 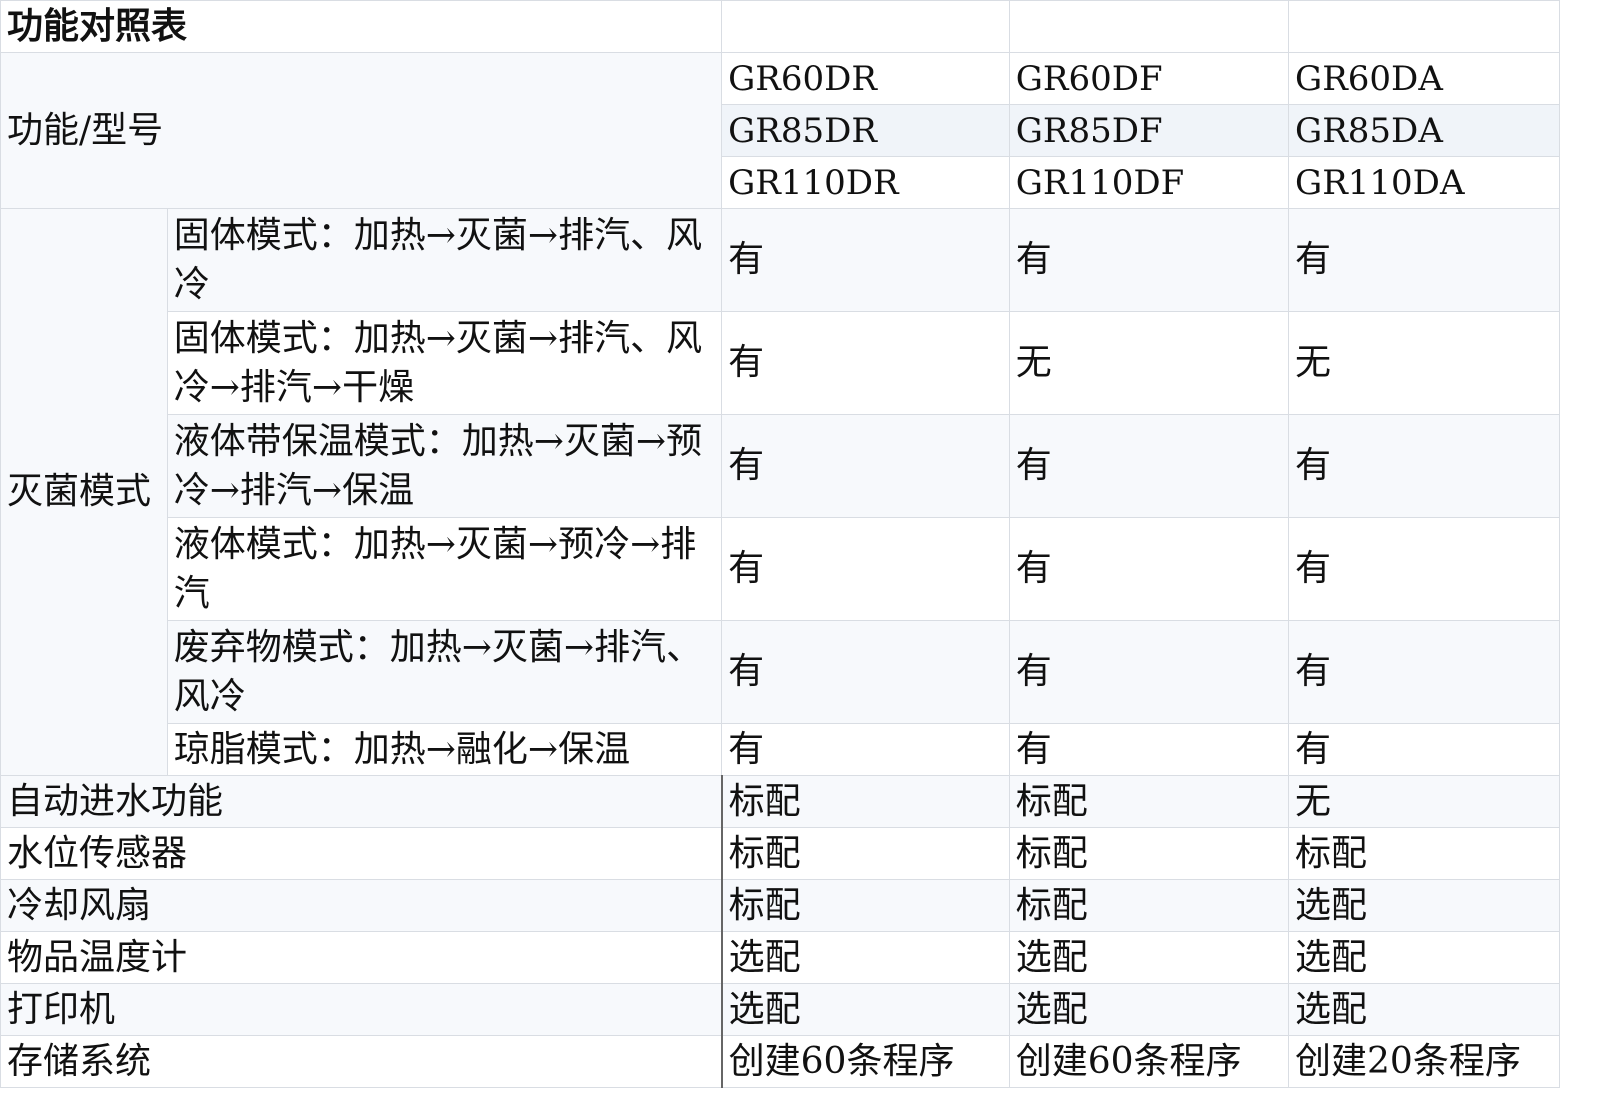 I want to click on model-cell: GR85DA, so click(x=1424, y=130).